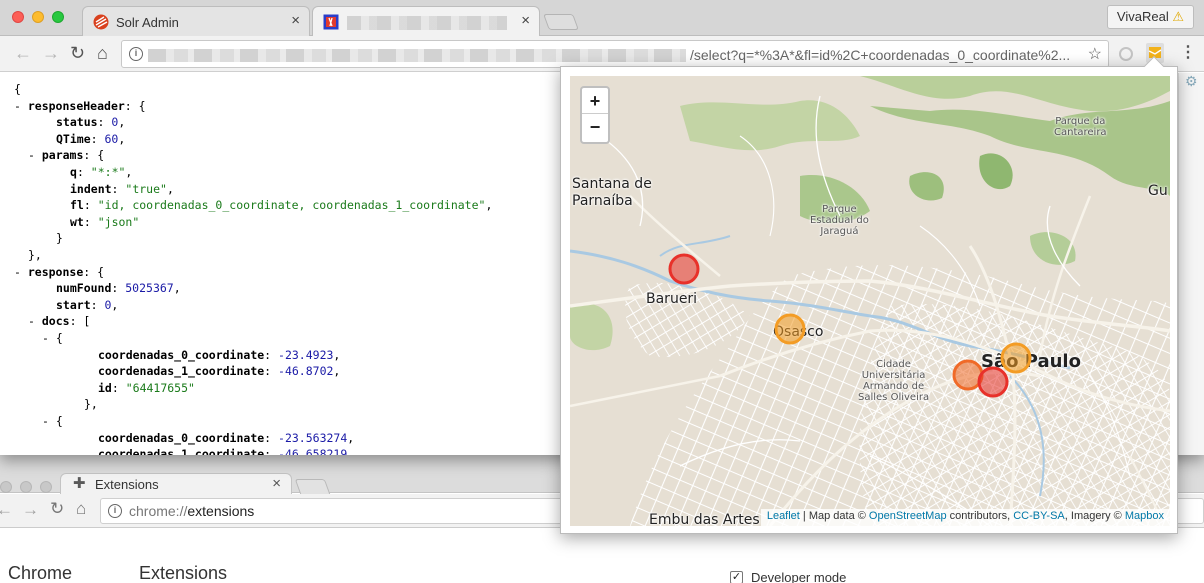  I want to click on mapbox-link: Mapbox, so click(1144, 516).